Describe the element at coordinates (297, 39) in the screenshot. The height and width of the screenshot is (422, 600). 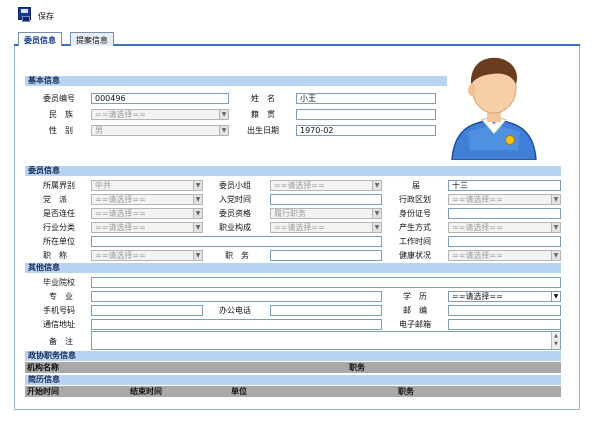
I see `tab-bar: 委员信息 提案信息` at that location.